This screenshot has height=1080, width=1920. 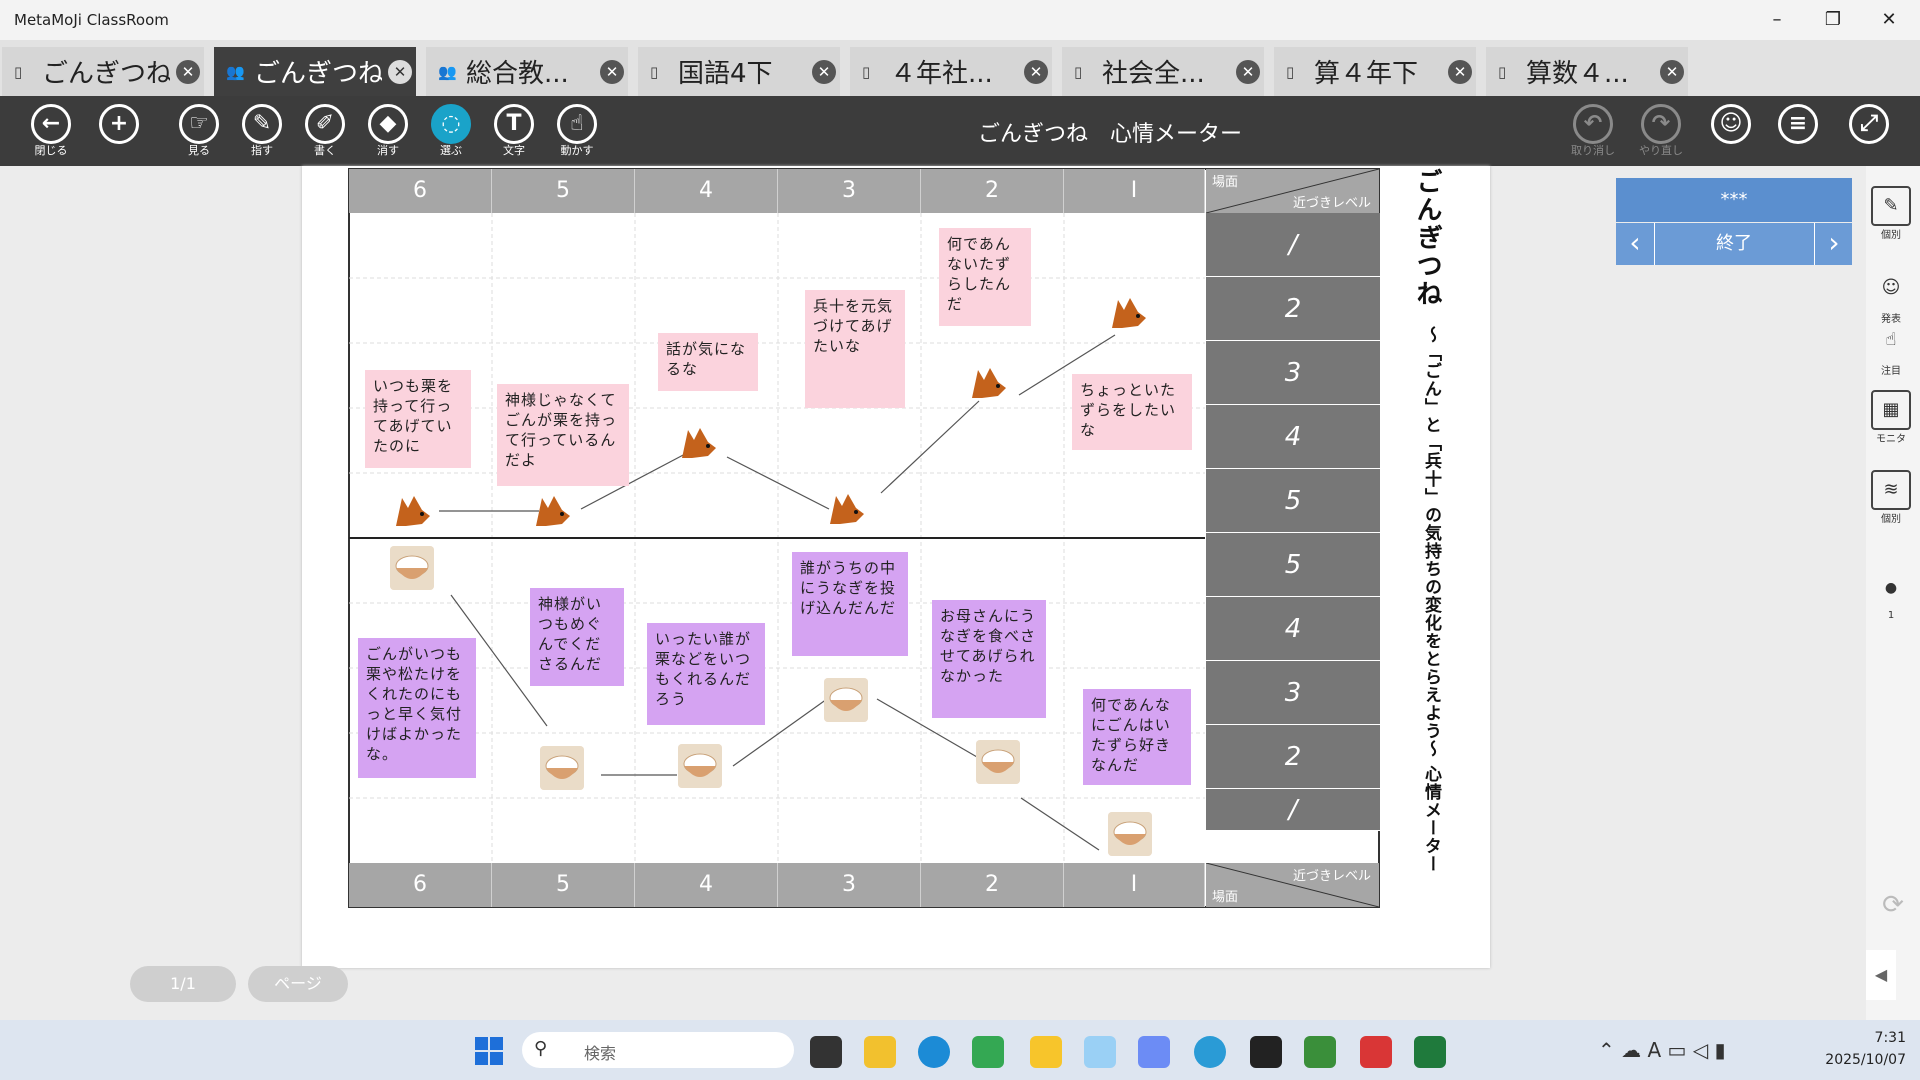 What do you see at coordinates (51, 150) in the screenshot?
I see `tool-label: 閉じる` at bounding box center [51, 150].